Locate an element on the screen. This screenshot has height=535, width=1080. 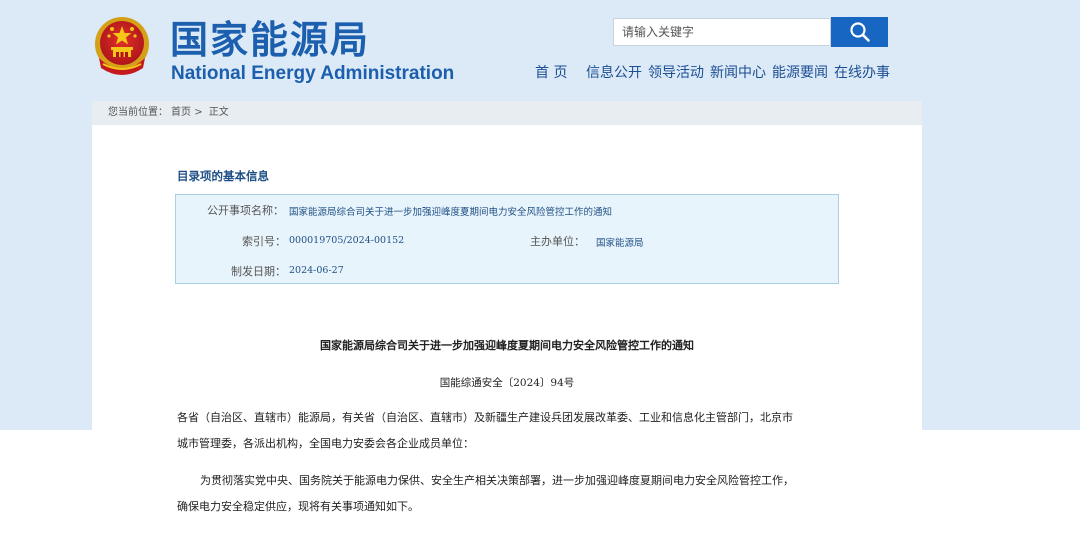
host-value: 国家能源局 is located at coordinates (620, 243).